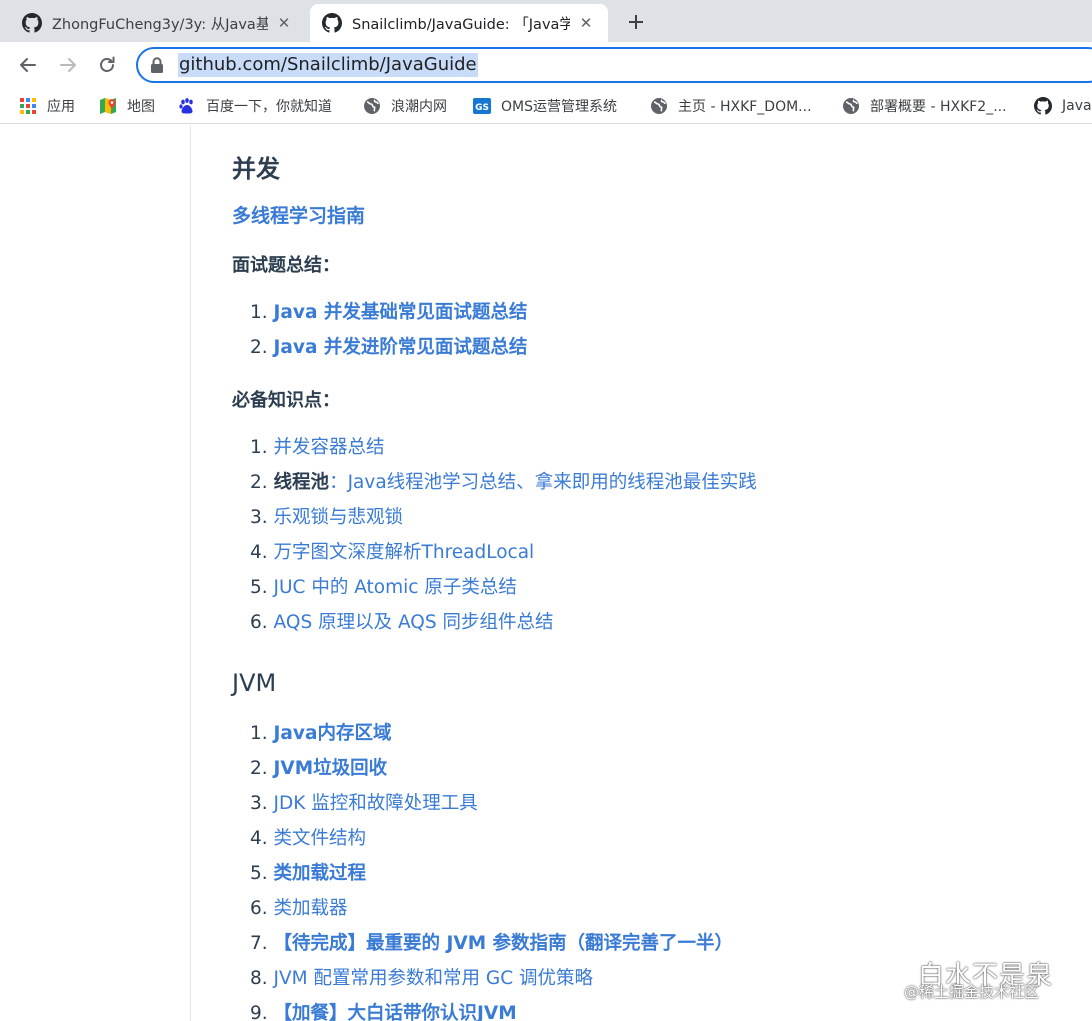 Image resolution: width=1092 pixels, height=1021 pixels. What do you see at coordinates (259, 978) in the screenshot?
I see `item-number: 8.` at bounding box center [259, 978].